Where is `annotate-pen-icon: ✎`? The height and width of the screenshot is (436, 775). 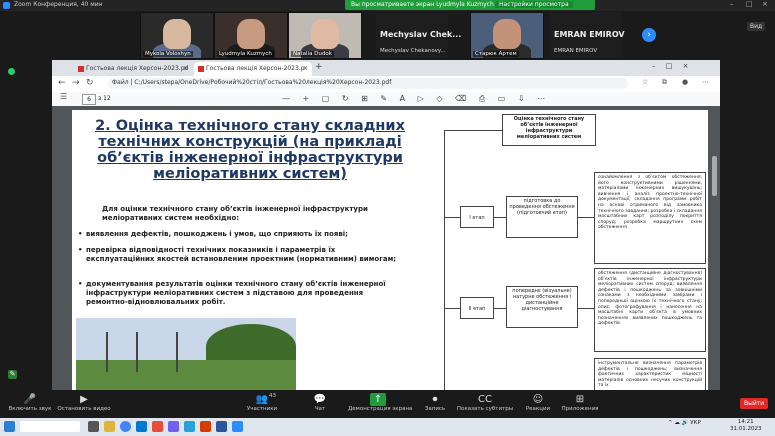 annotate-pen-icon: ✎ is located at coordinates (12, 374).